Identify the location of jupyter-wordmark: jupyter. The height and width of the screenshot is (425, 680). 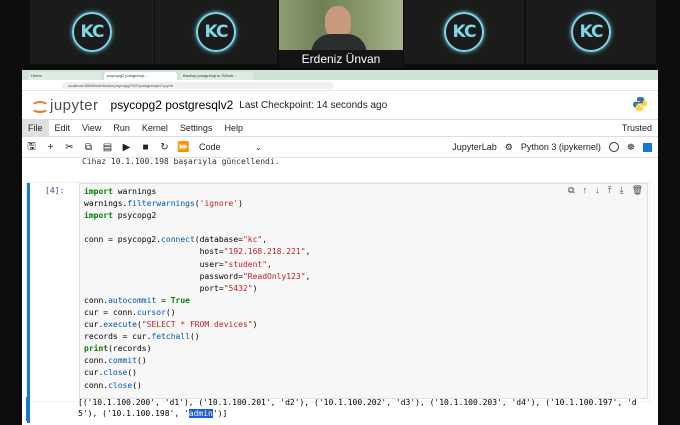
(74, 105).